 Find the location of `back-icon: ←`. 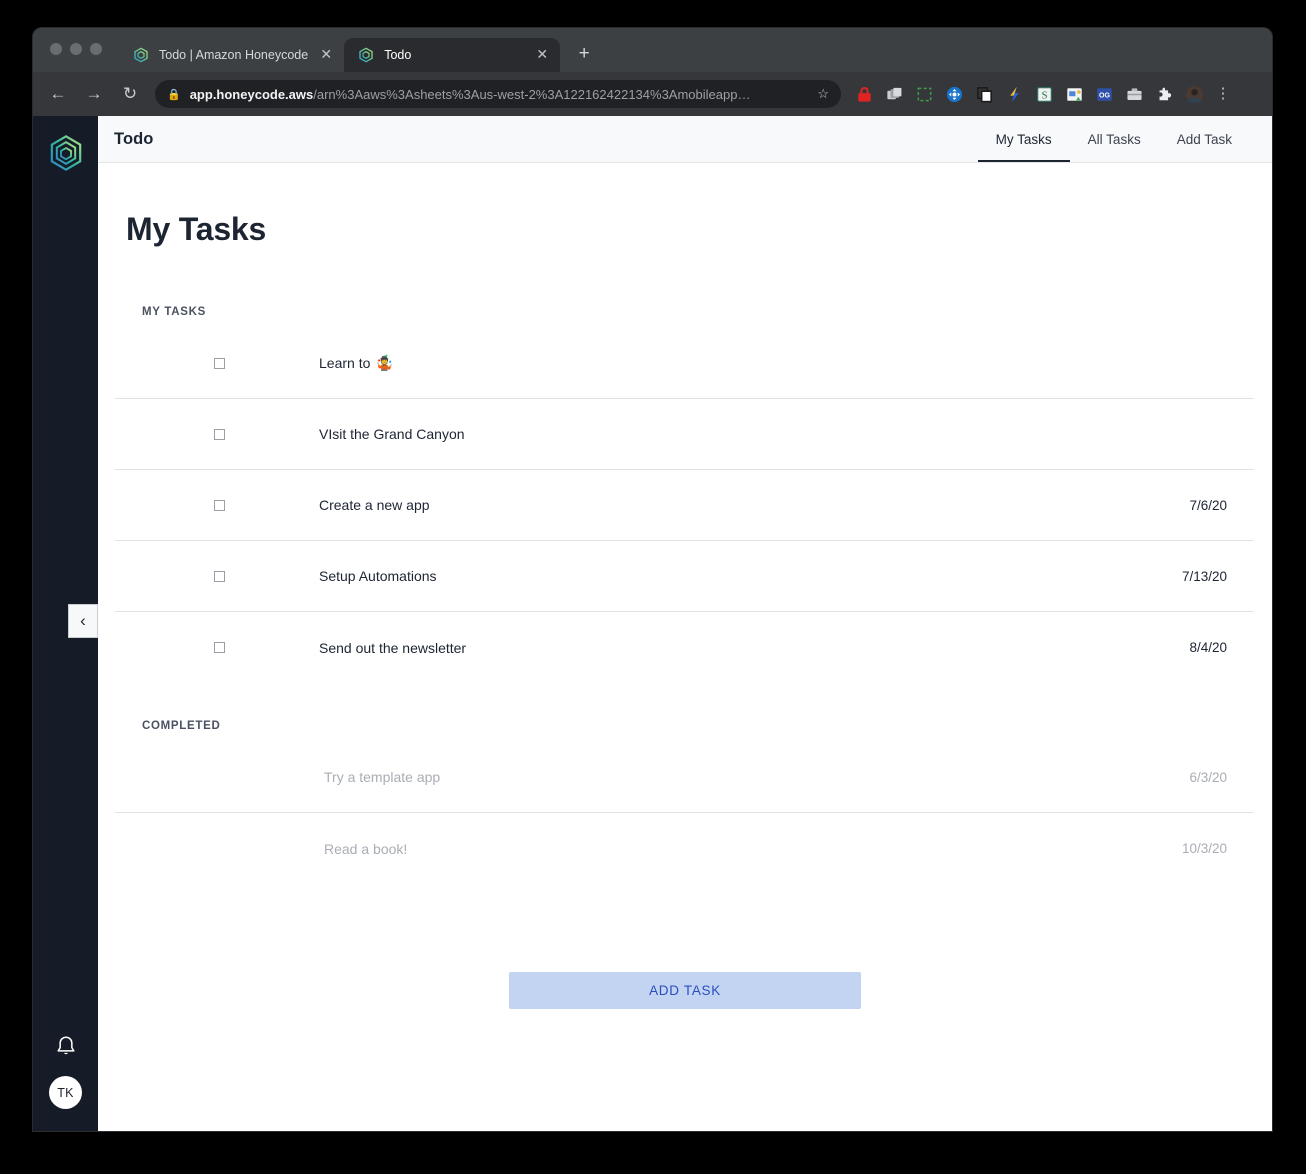

back-icon: ← is located at coordinates (58, 94).